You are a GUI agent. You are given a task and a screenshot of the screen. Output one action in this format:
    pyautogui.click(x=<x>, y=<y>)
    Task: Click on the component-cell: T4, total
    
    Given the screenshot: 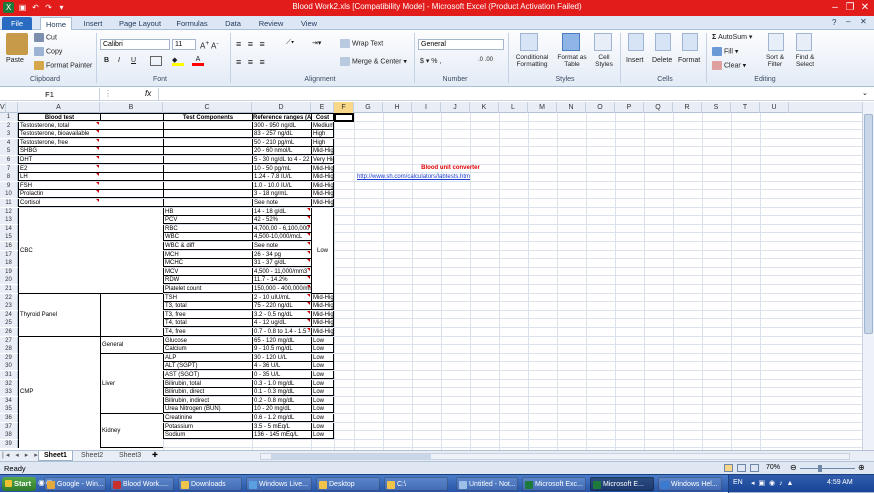 What is the action you would take?
    pyautogui.click(x=207, y=323)
    